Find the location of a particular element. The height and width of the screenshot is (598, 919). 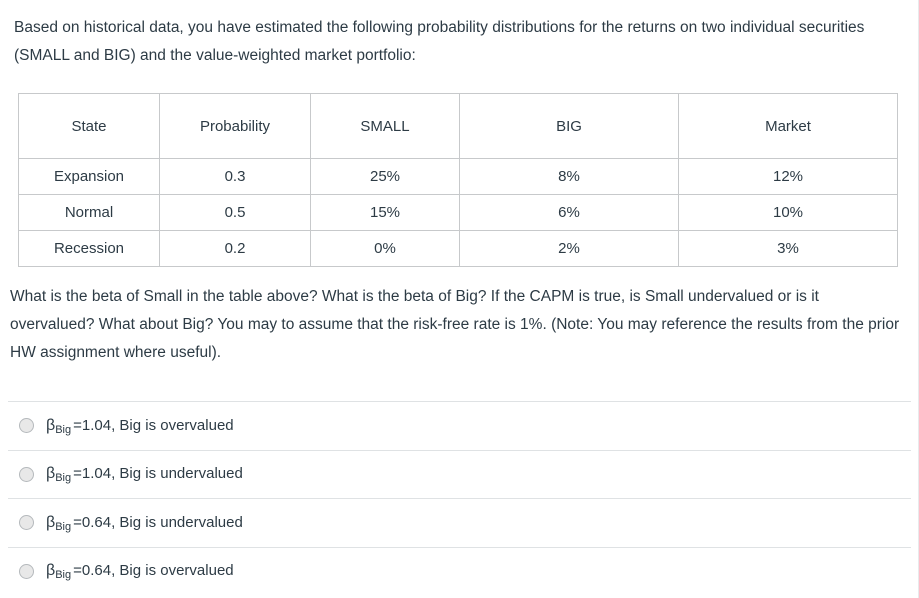

column-header-probability: Probability is located at coordinates (235, 126).